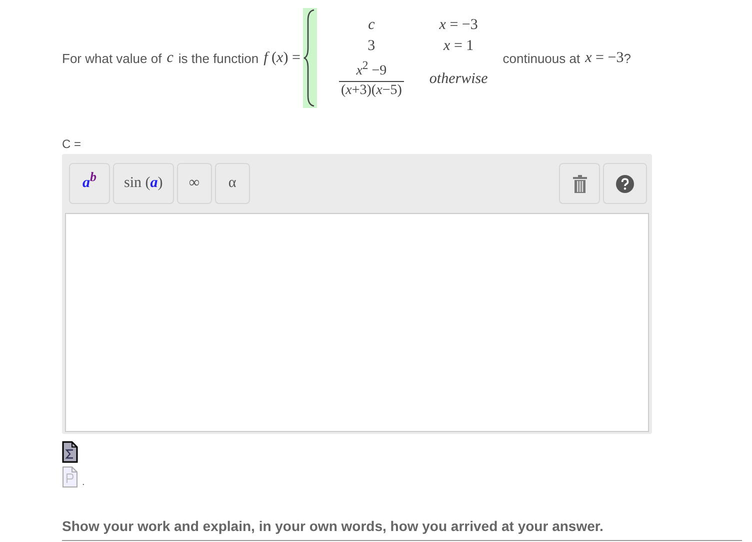 Image resolution: width=752 pixels, height=542 pixels. What do you see at coordinates (83, 482) in the screenshot?
I see `period-text: .` at bounding box center [83, 482].